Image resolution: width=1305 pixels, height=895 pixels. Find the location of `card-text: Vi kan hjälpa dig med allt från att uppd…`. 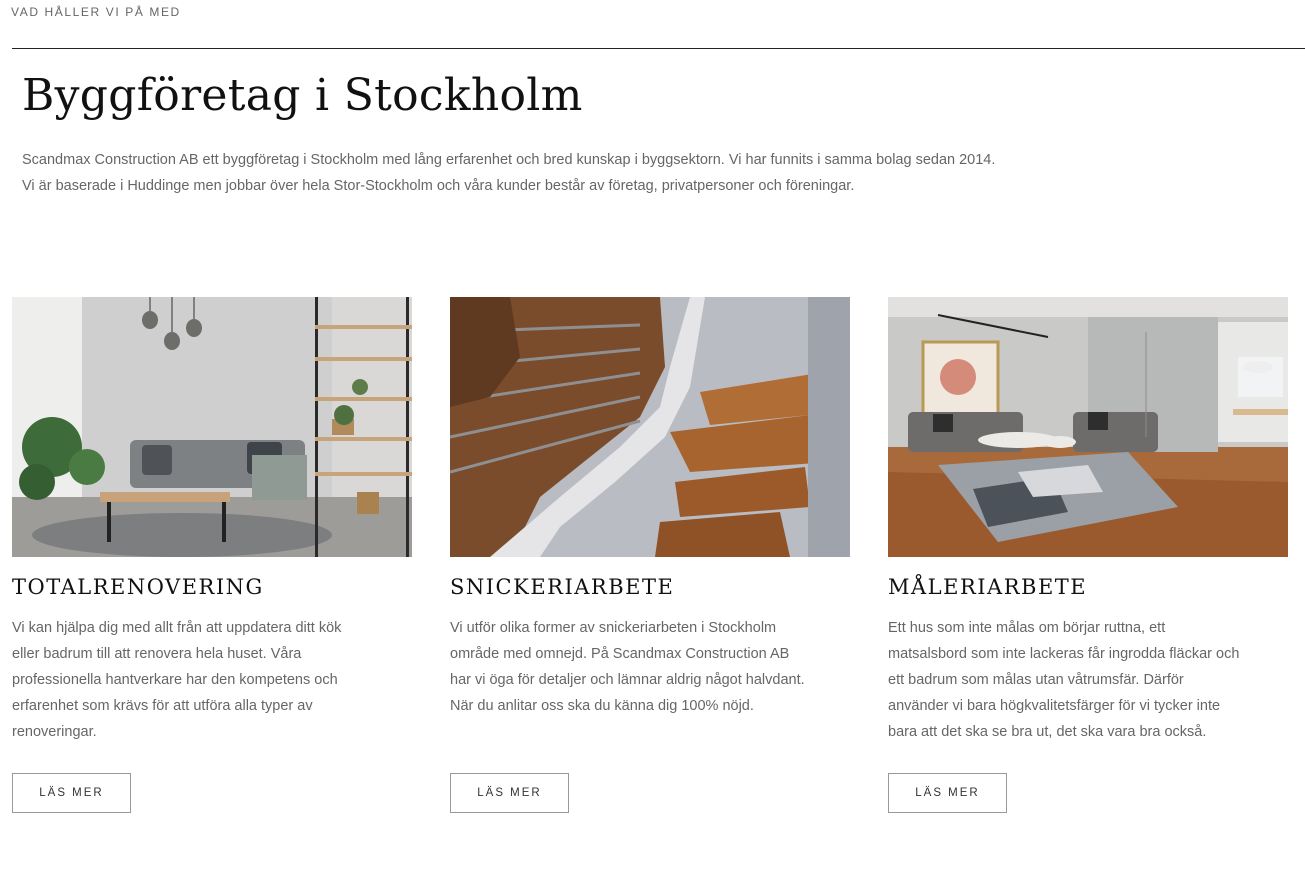

card-text: Vi kan hjälpa dig med allt från att uppd… is located at coordinates (177, 680).